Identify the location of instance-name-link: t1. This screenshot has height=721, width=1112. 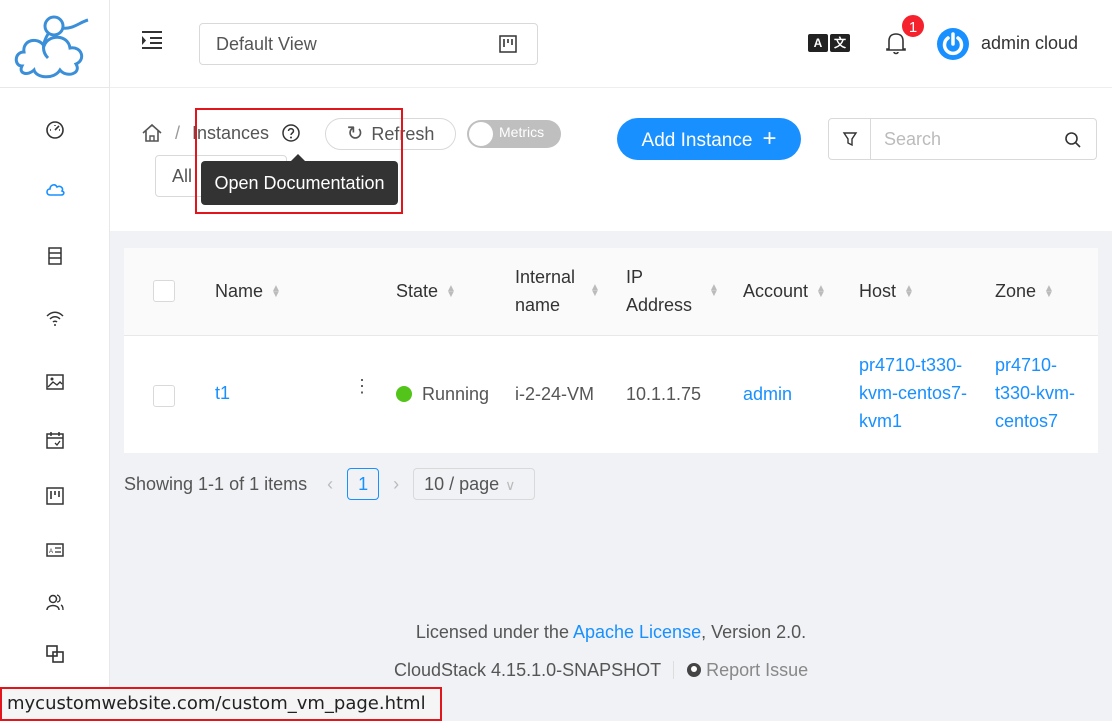
(222, 393).